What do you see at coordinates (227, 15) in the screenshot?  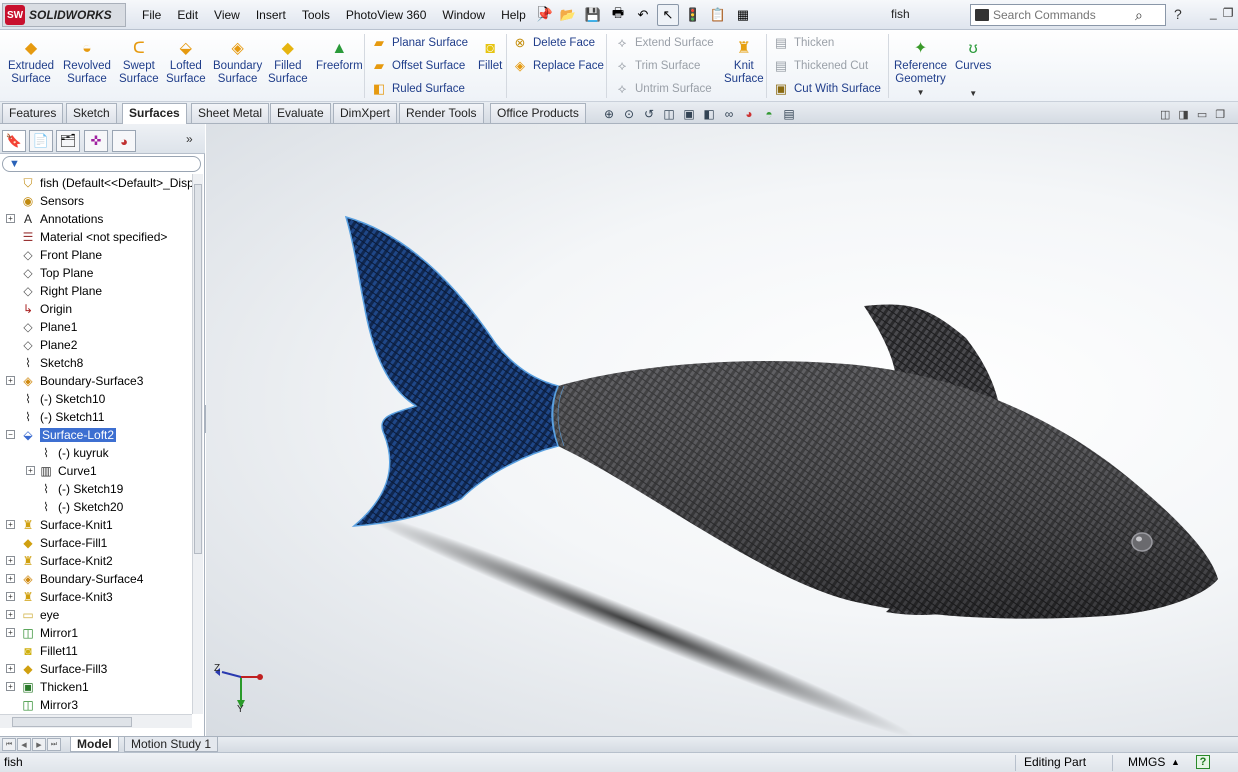 I see `menu-view: View` at bounding box center [227, 15].